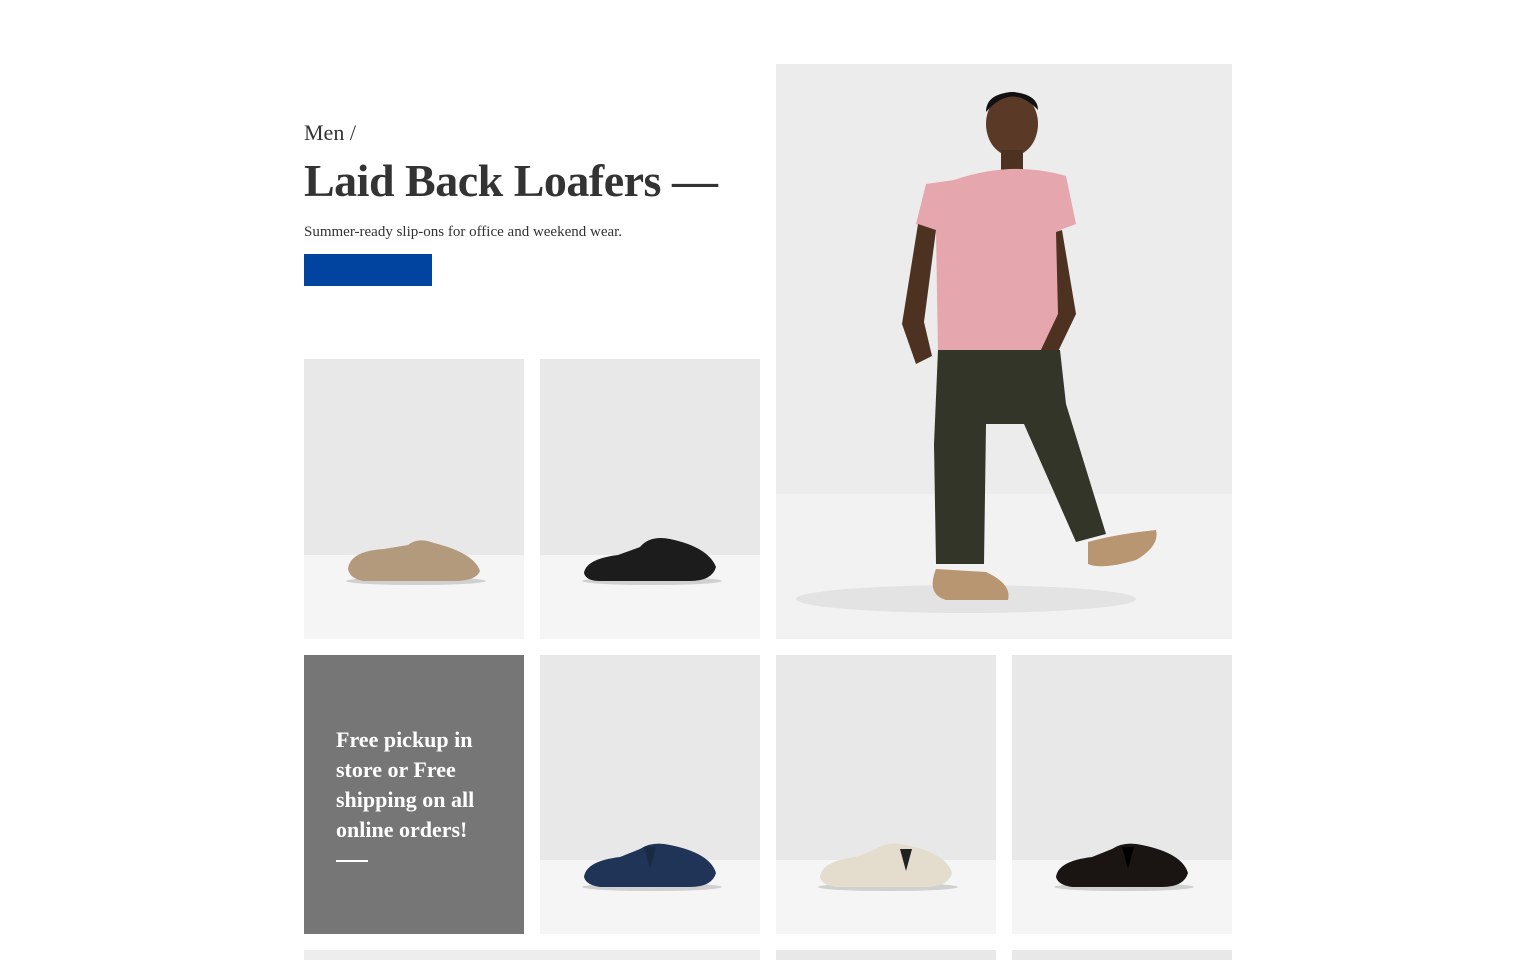  Describe the element at coordinates (368, 270) in the screenshot. I see `shop-now-button` at that location.